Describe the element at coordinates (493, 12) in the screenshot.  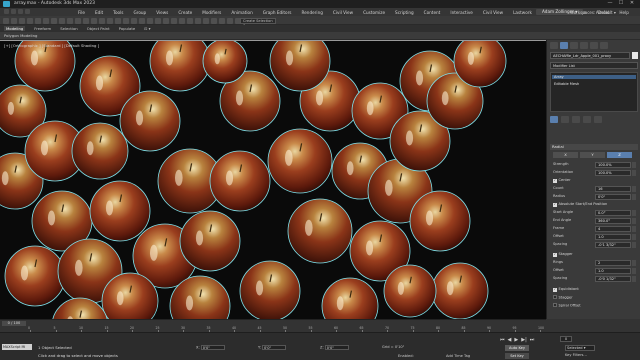
I see `menu-item: Civil View` at that location.